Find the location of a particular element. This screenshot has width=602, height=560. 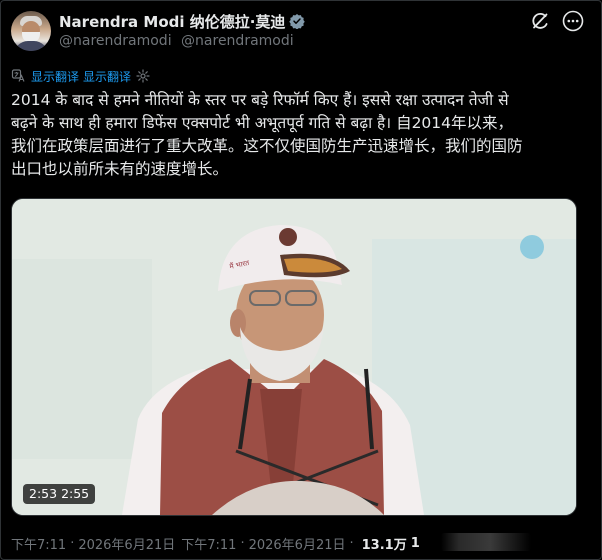

author-display-name: Narendra Modi 纳伦德拉·莫迪 is located at coordinates (172, 21).